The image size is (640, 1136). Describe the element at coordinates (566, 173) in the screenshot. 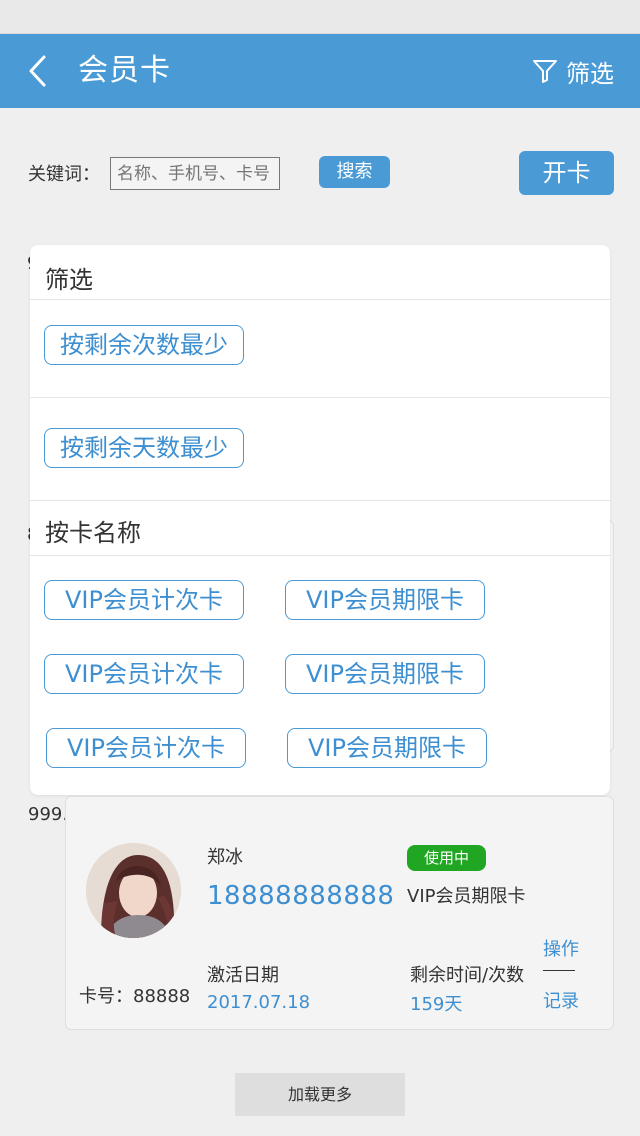

I see `open-card-button: 开卡` at that location.